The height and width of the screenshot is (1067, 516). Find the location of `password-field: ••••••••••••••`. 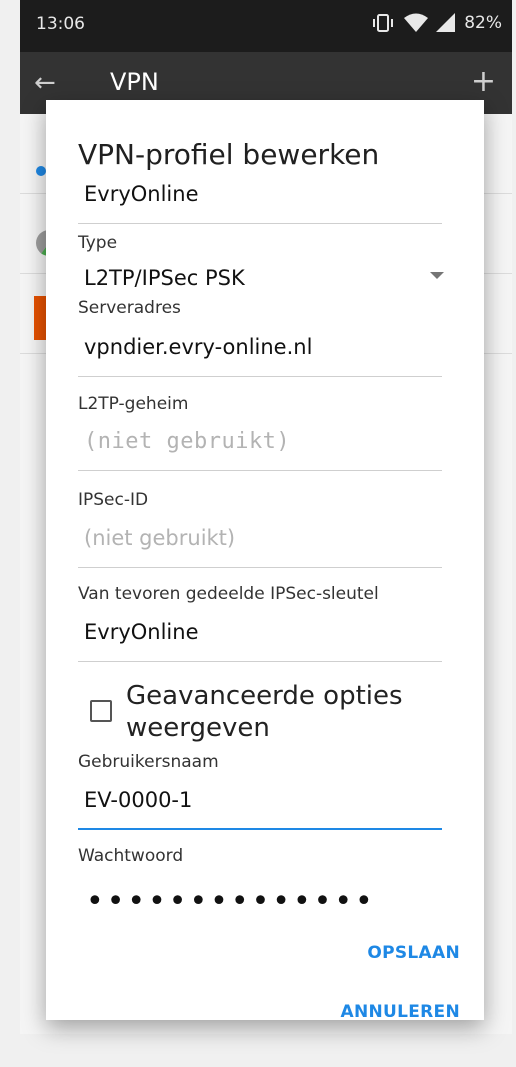

password-field: •••••••••••••• is located at coordinates (231, 901).